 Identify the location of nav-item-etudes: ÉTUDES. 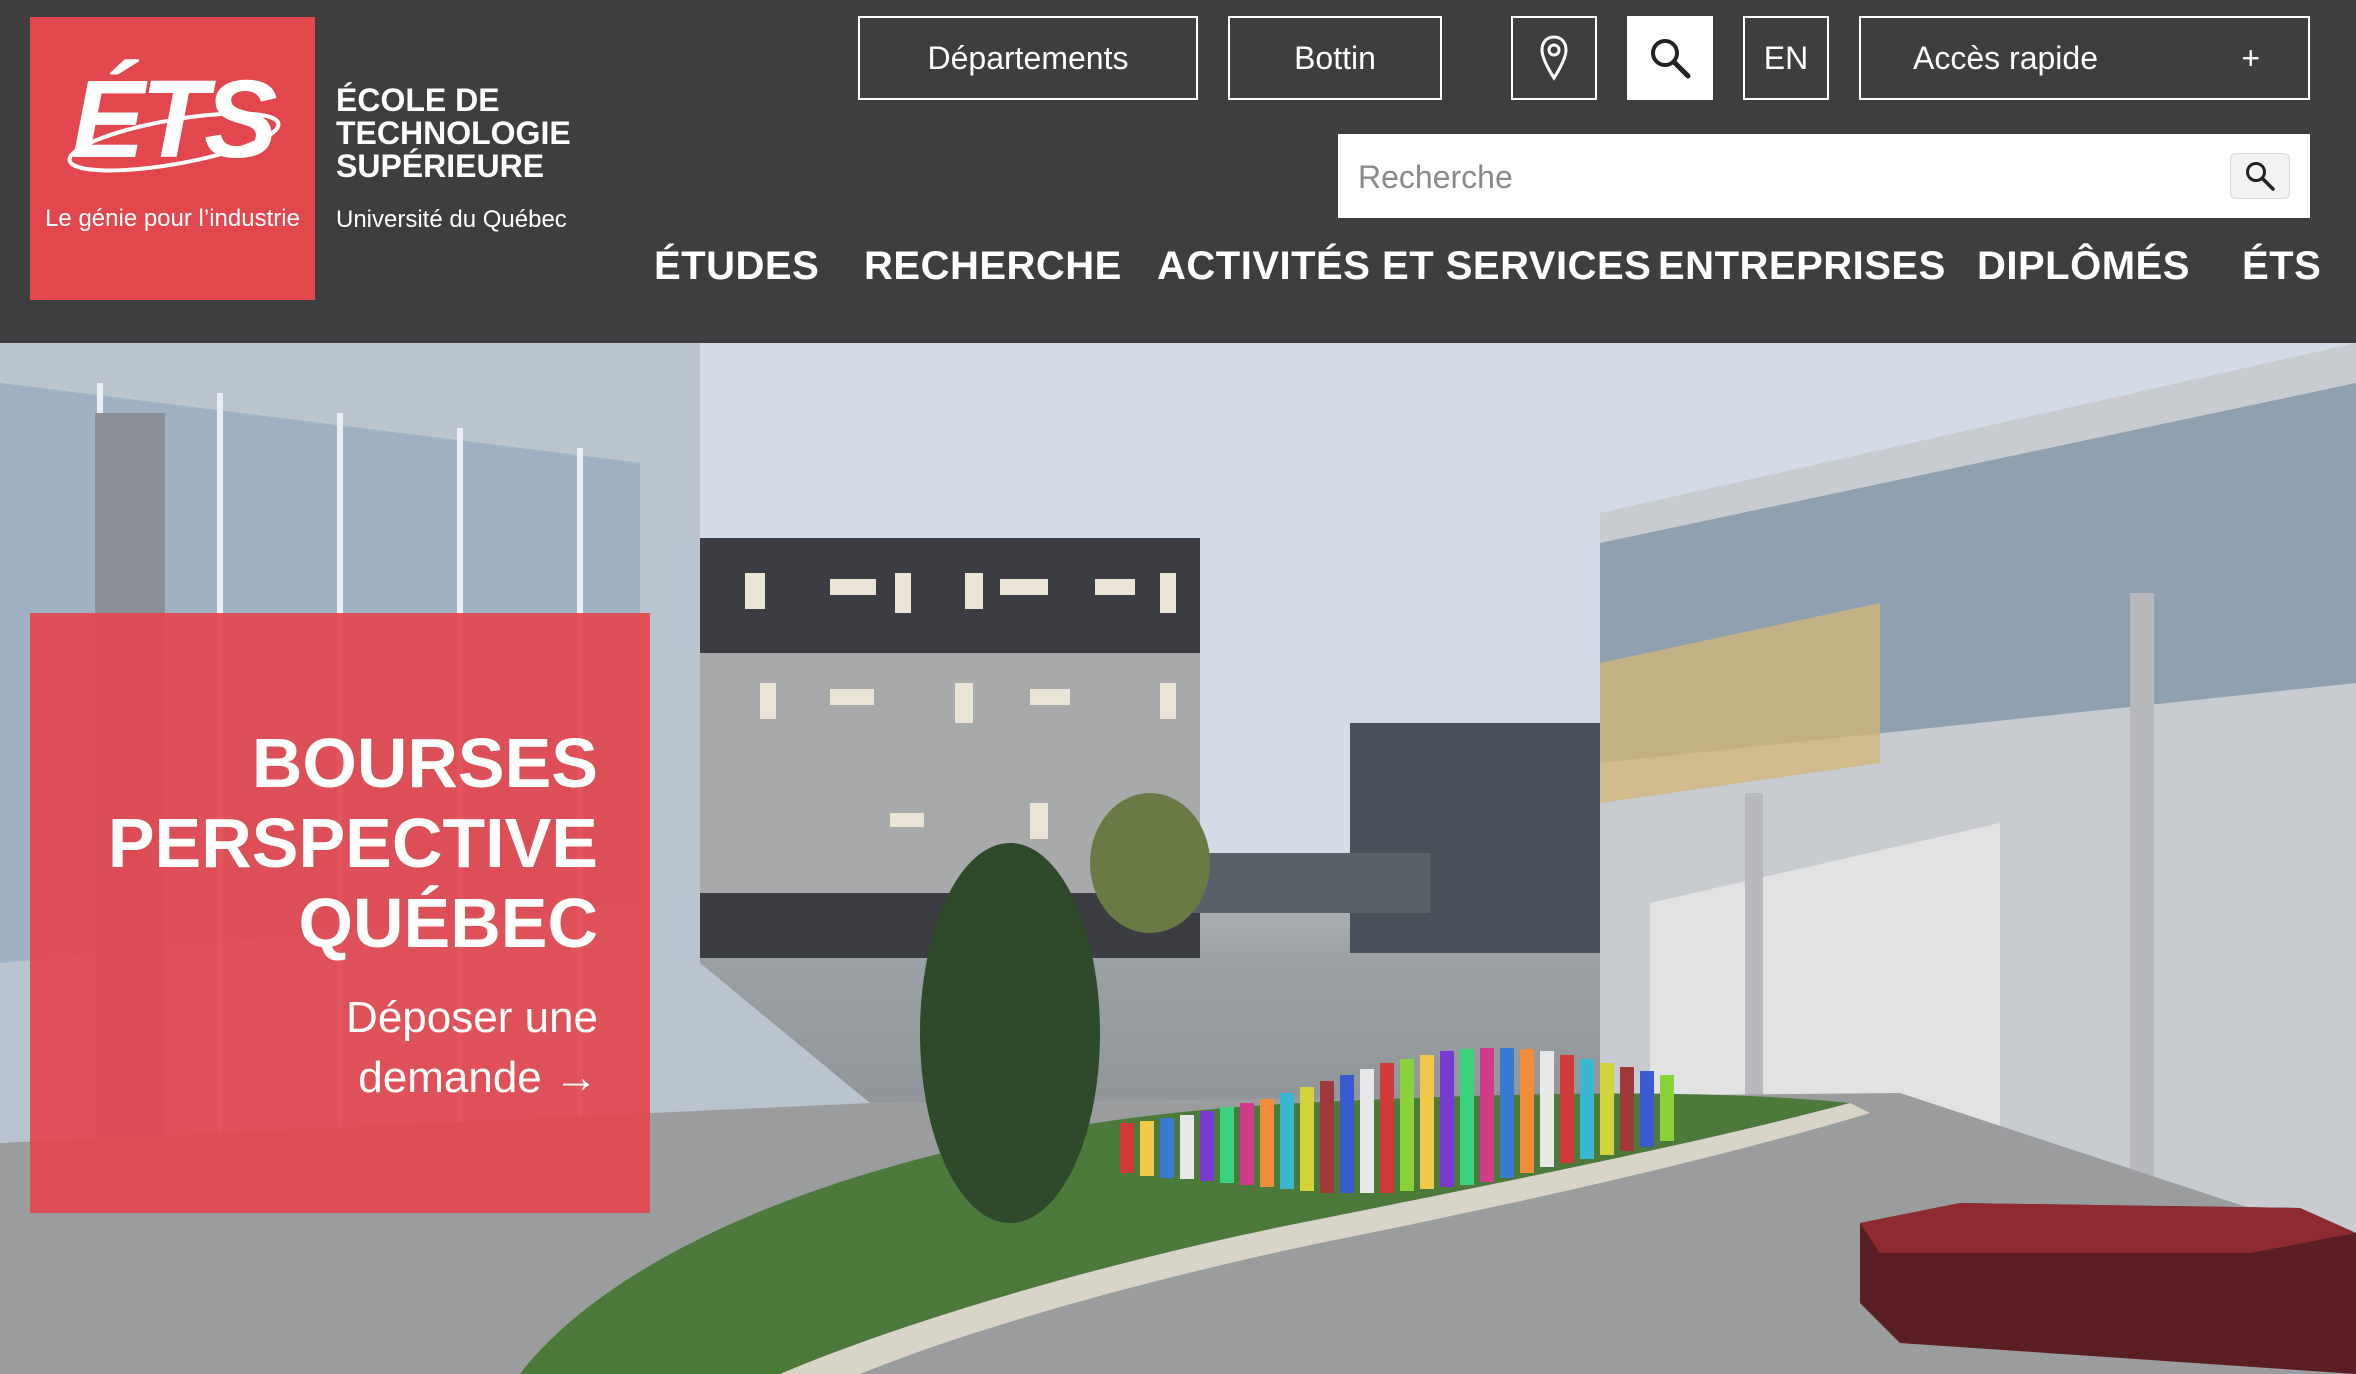
(736, 266).